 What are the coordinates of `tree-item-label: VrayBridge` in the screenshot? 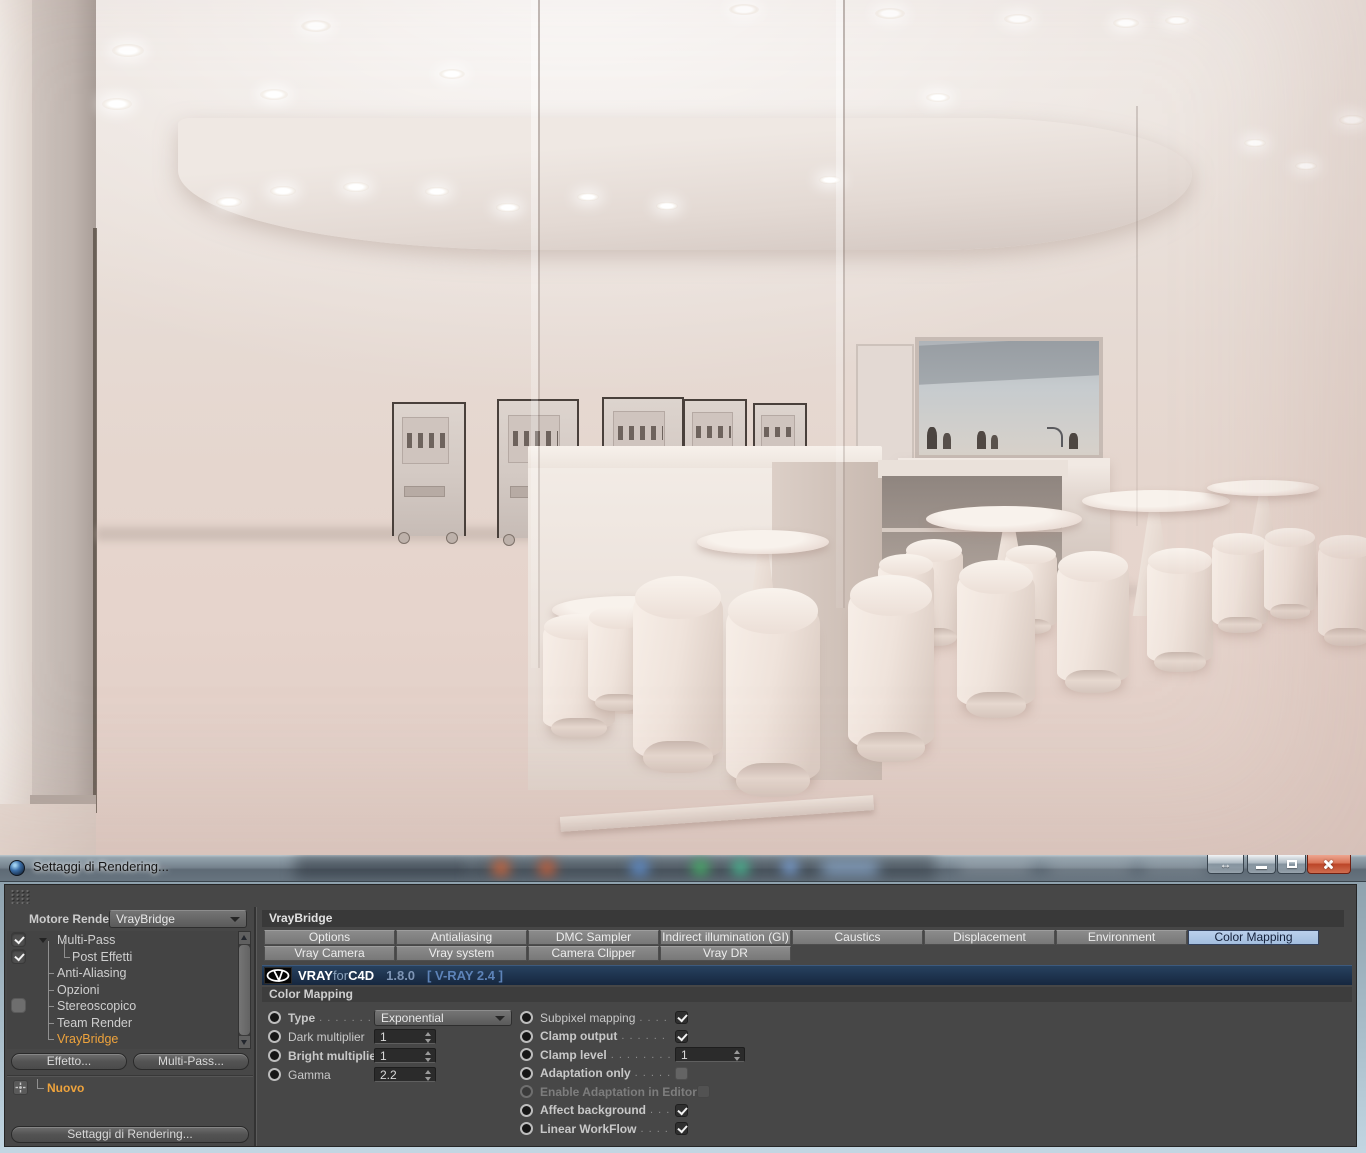 It's located at (87, 1039).